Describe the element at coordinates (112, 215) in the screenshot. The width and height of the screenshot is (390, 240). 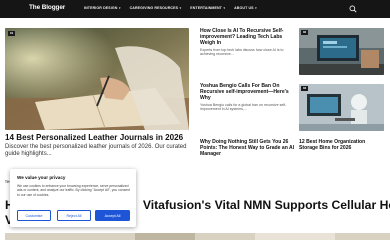
I see `accept-all-button: Accept All` at that location.